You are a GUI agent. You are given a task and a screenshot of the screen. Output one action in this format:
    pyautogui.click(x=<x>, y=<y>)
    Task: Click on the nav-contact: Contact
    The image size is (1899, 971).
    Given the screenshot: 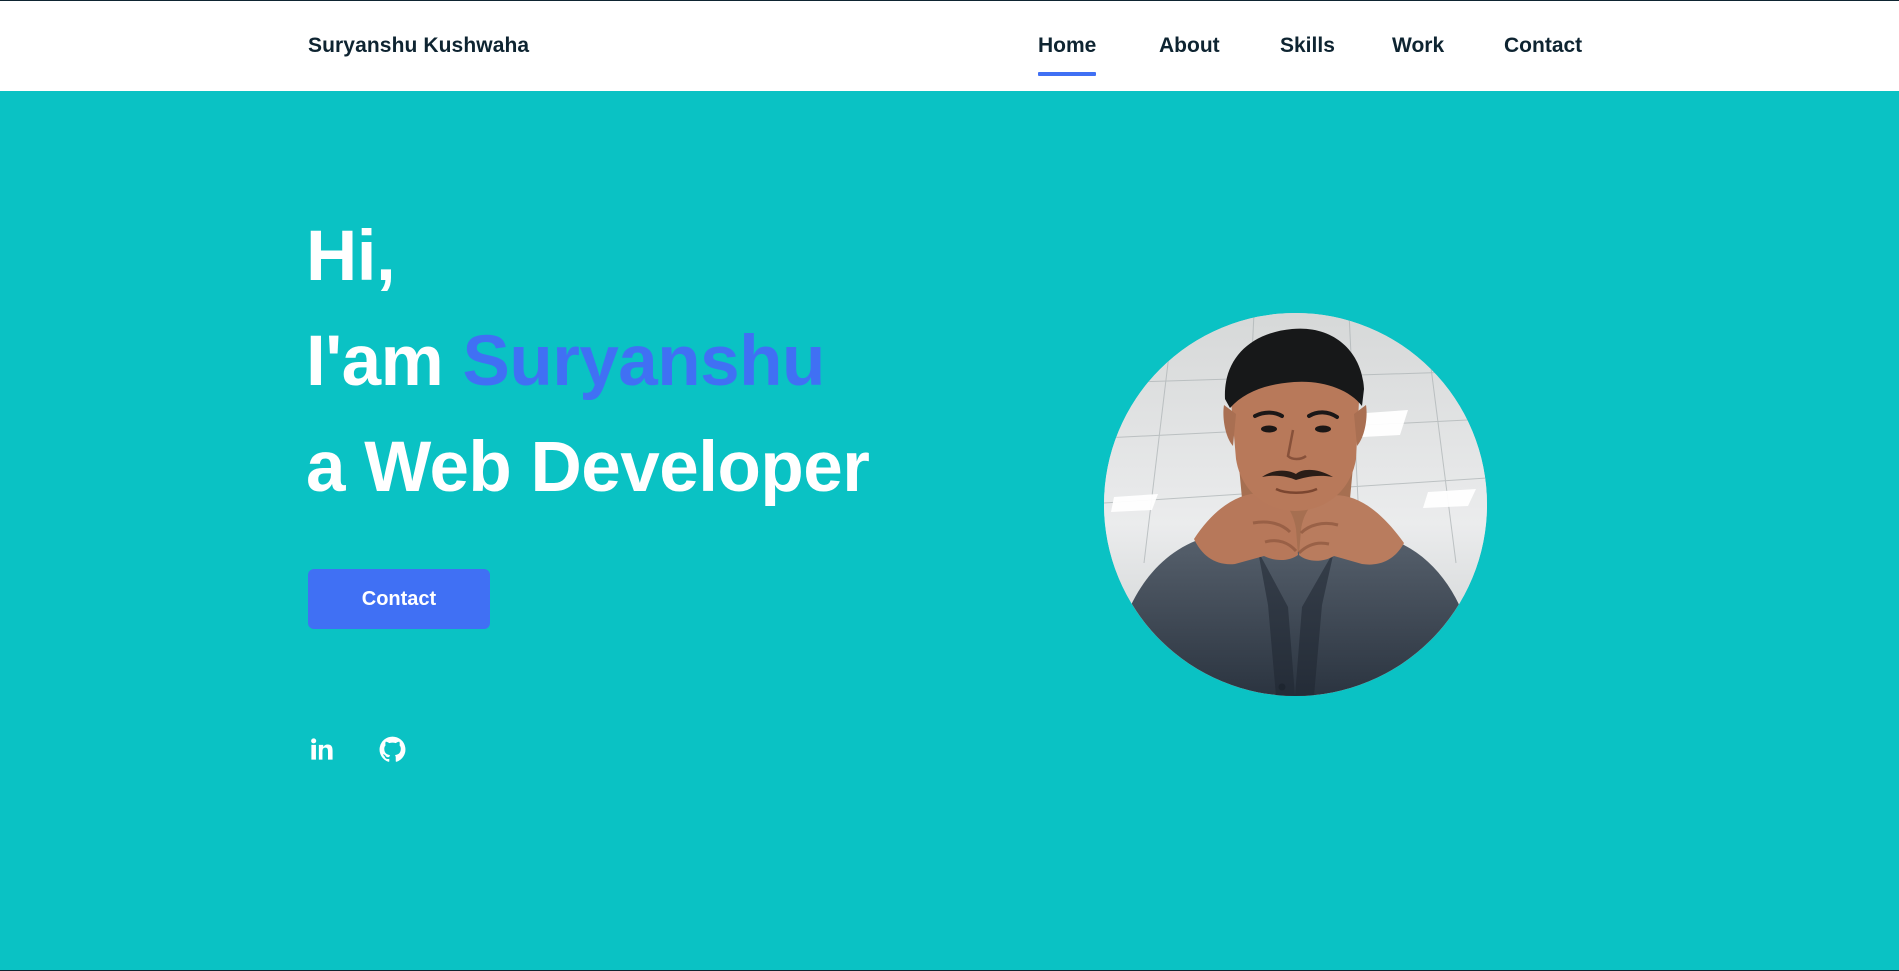 What is the action you would take?
    pyautogui.click(x=1543, y=46)
    